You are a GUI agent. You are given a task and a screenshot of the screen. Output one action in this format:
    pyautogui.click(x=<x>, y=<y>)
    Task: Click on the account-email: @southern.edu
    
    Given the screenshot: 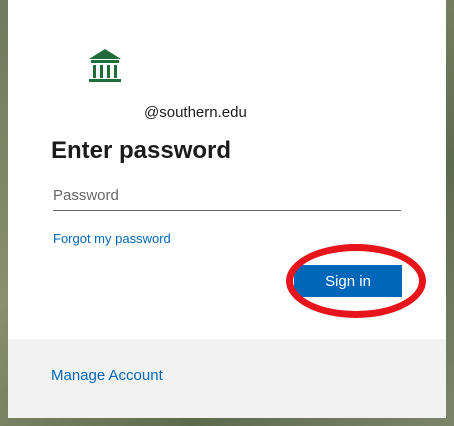 What is the action you would take?
    pyautogui.click(x=195, y=112)
    